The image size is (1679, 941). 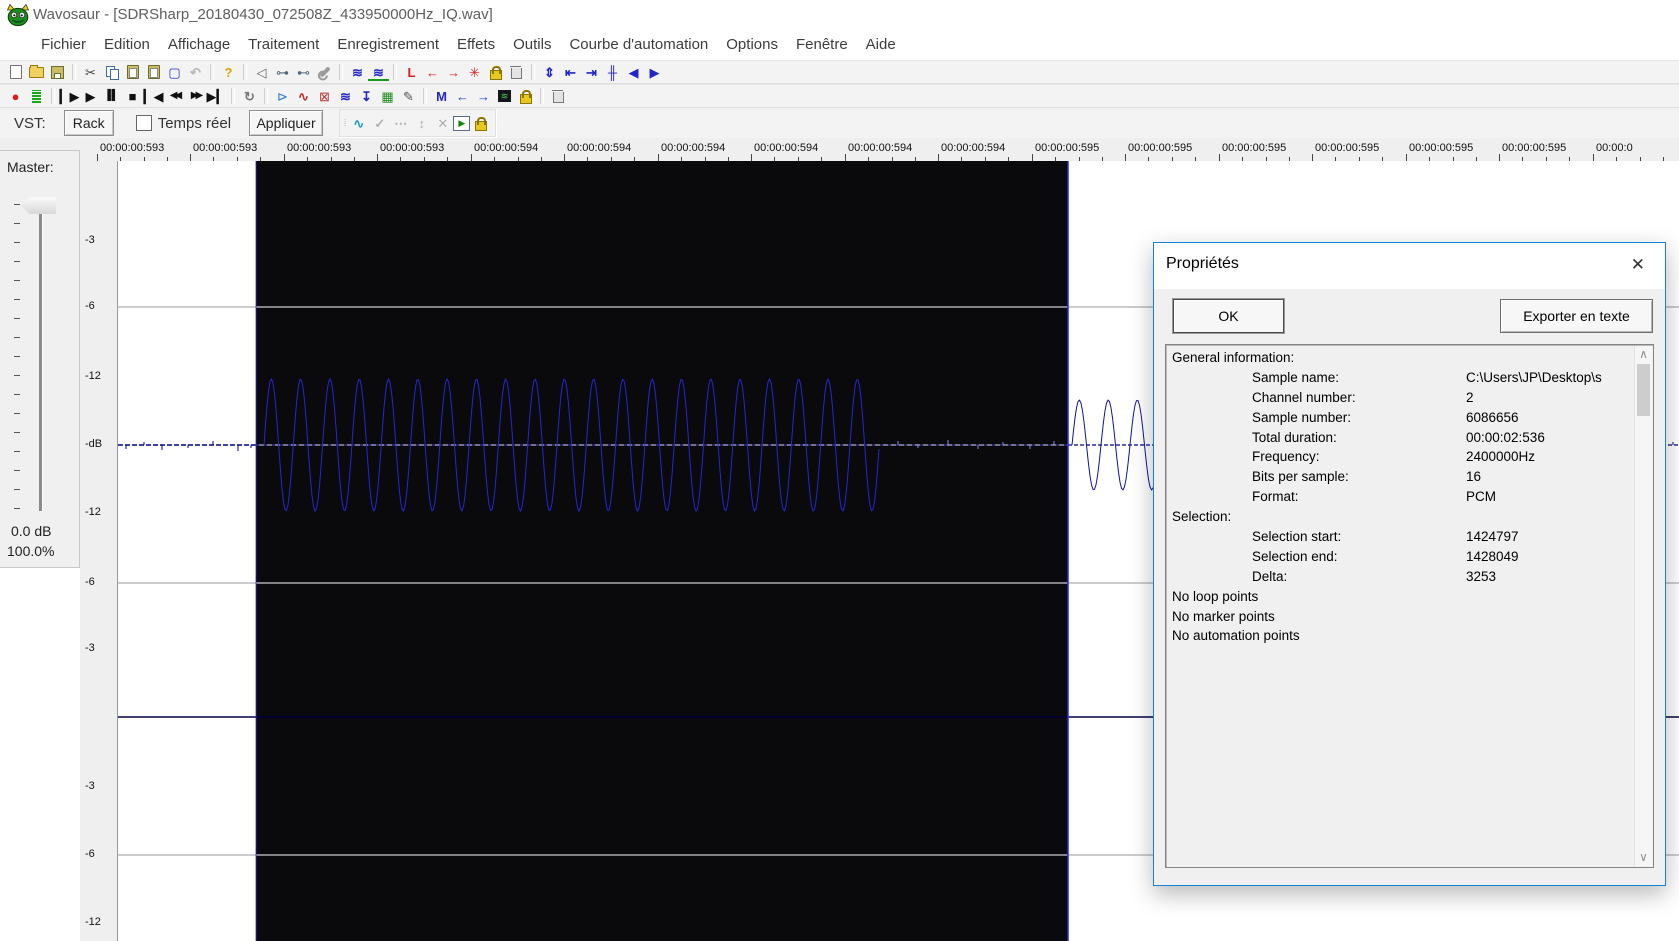 I want to click on menu-item-fen-tre: Fenêtre, so click(x=822, y=44).